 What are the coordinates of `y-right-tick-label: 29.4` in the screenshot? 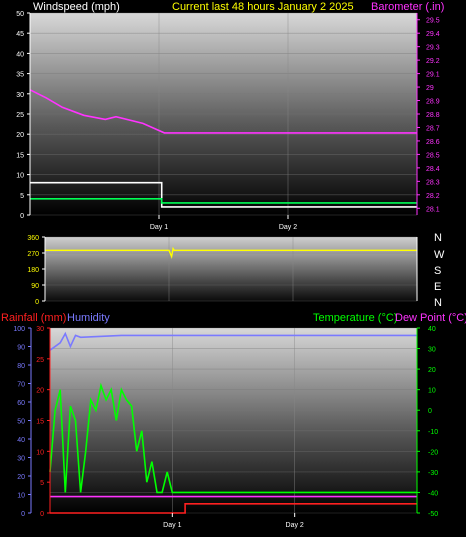 It's located at (433, 34).